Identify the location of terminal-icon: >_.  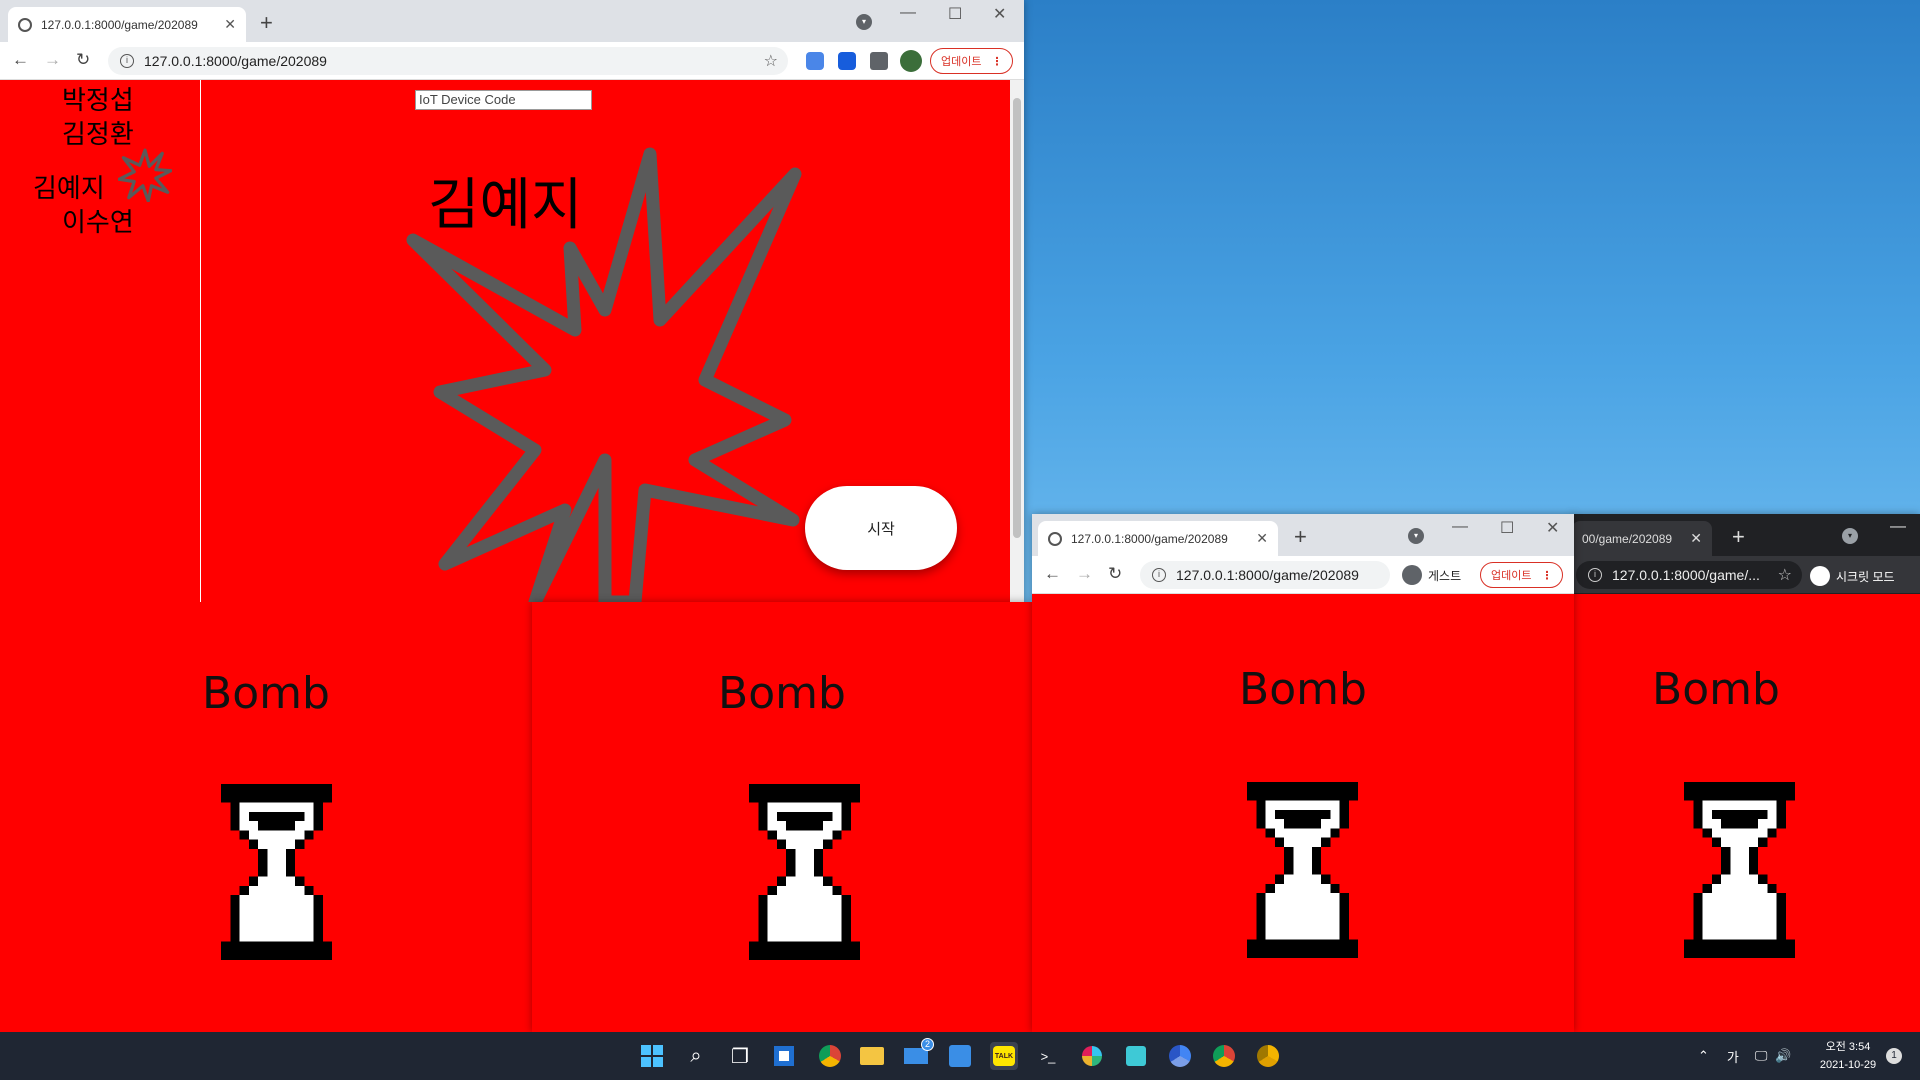
(1048, 1056).